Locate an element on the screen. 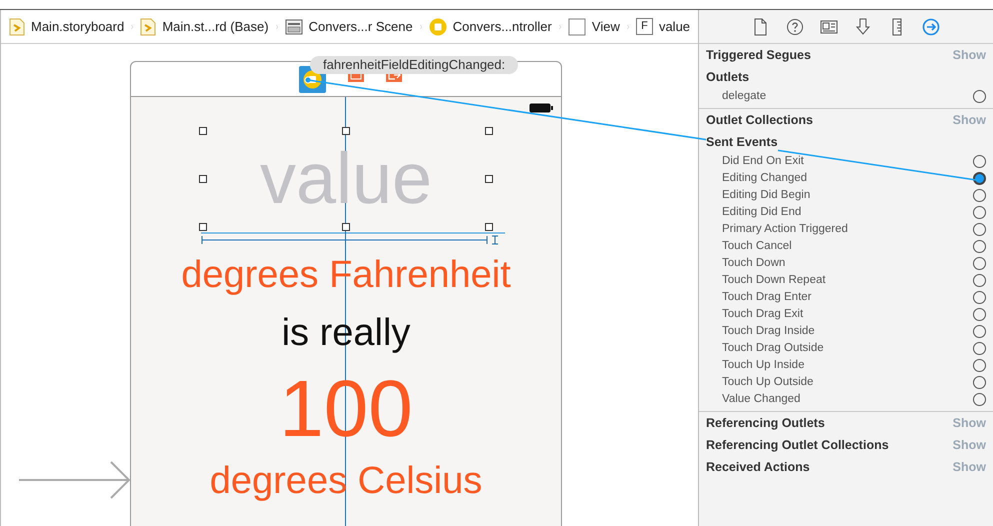 This screenshot has height=526, width=993. view-icon is located at coordinates (577, 27).